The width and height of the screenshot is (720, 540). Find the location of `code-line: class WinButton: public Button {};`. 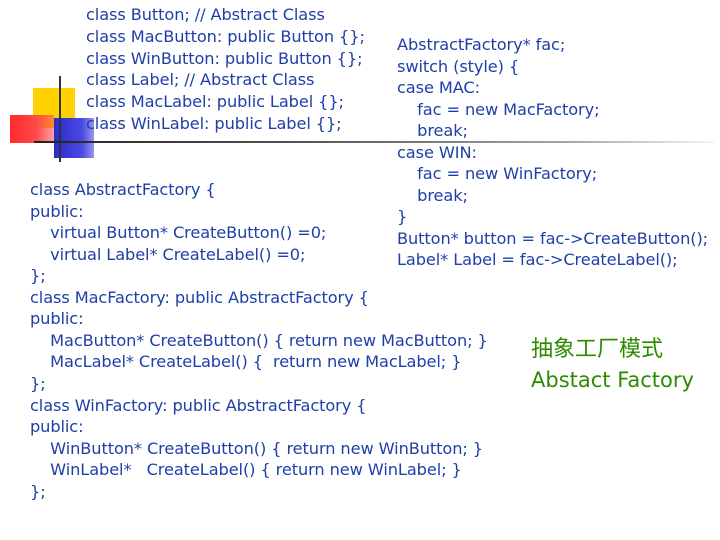

code-line: class WinButton: public Button {}; is located at coordinates (224, 58).